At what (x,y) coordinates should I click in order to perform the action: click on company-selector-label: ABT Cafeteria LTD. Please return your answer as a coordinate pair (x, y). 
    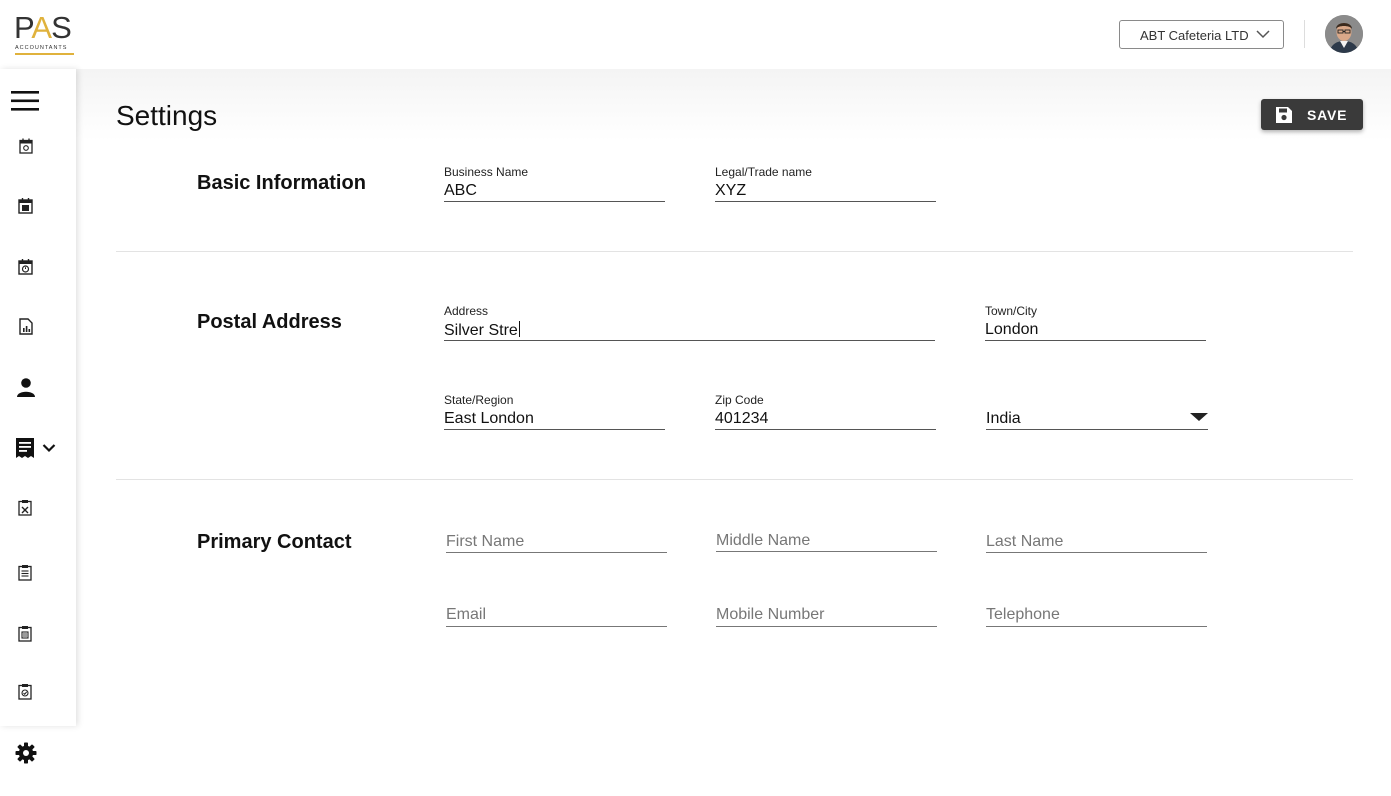
    Looking at the image, I should click on (1194, 35).